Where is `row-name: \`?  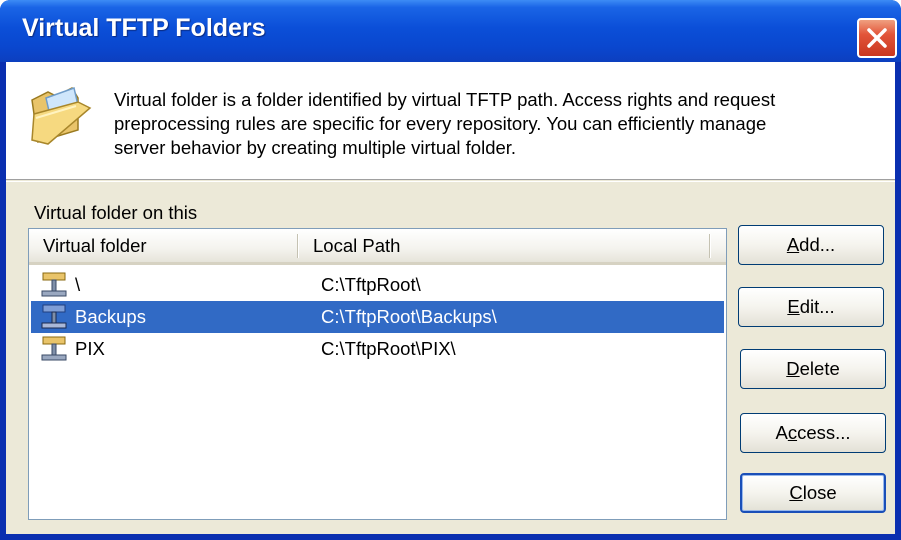
row-name: \ is located at coordinates (78, 284).